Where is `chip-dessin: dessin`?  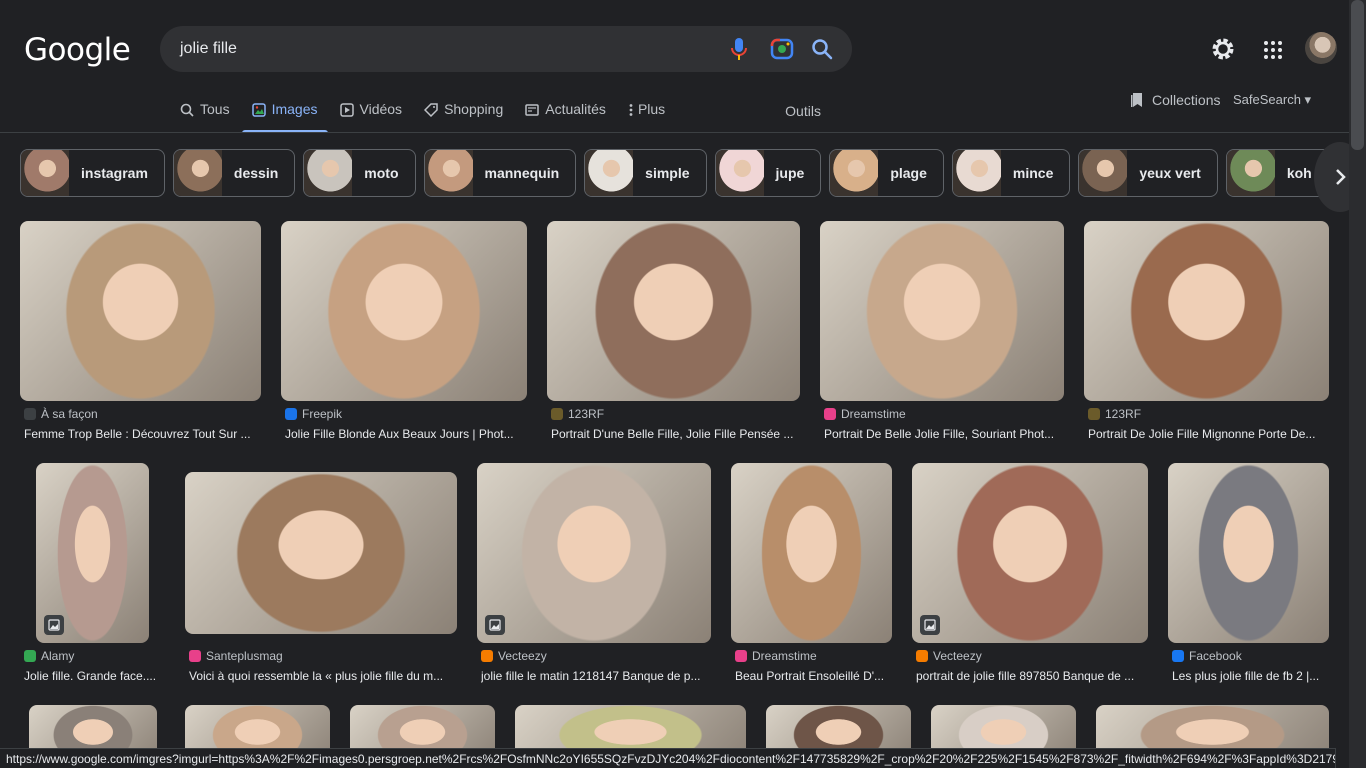
chip-dessin: dessin is located at coordinates (234, 173).